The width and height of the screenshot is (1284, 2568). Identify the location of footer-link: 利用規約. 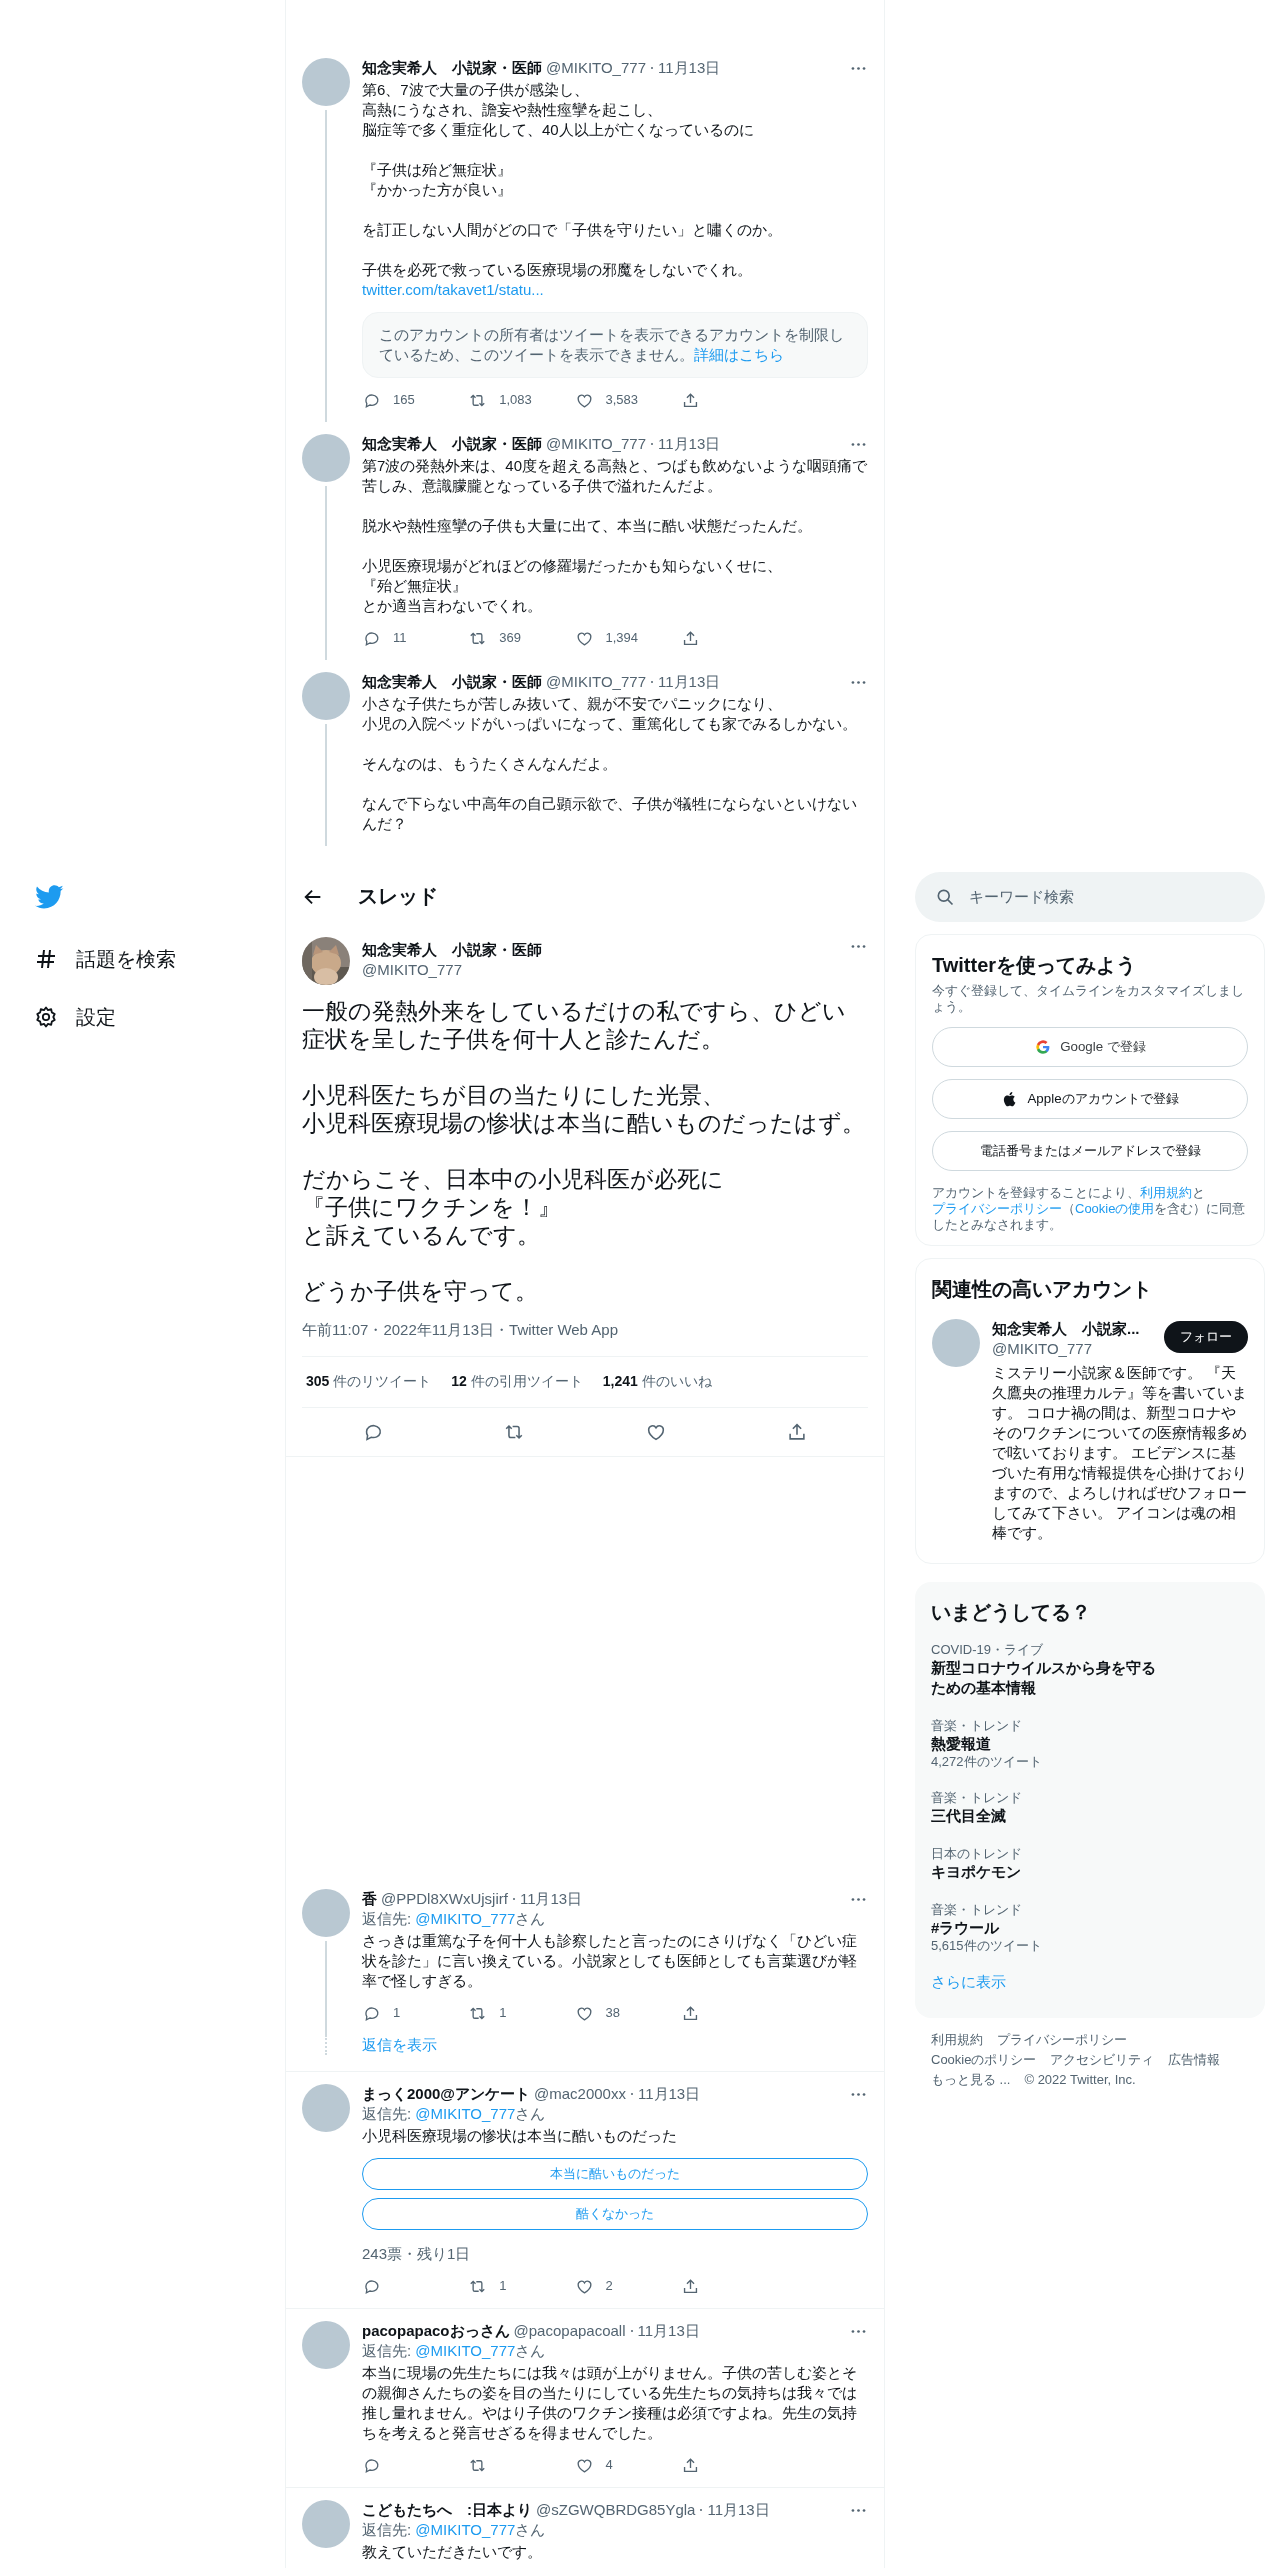
(957, 2040).